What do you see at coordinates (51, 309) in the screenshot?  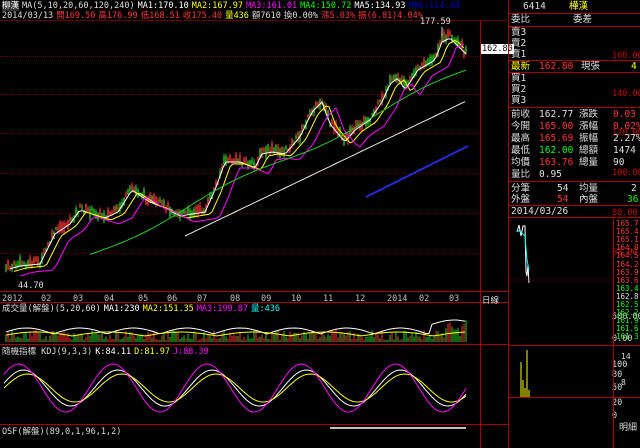 I see `volume-title: 成交量(解盤)(5,20,60)` at bounding box center [51, 309].